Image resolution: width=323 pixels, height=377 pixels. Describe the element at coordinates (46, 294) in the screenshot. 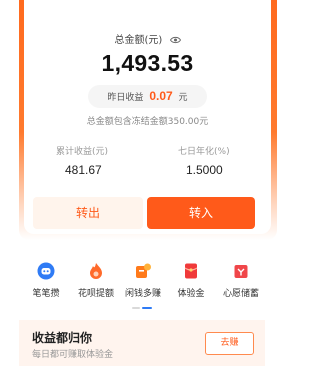

I see `quick-menu-label: 笔笔攒` at that location.